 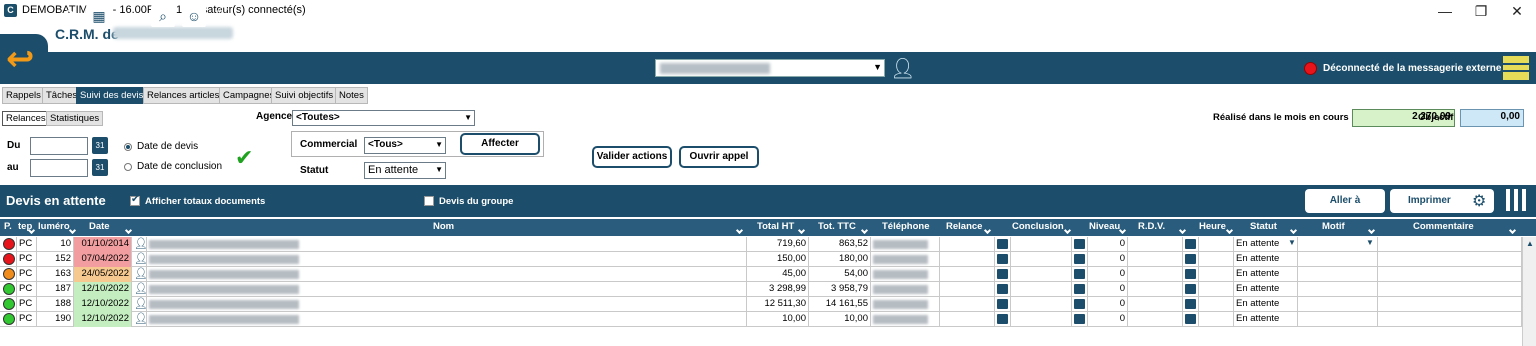 I want to click on tab-notes: Notes, so click(x=351, y=95).